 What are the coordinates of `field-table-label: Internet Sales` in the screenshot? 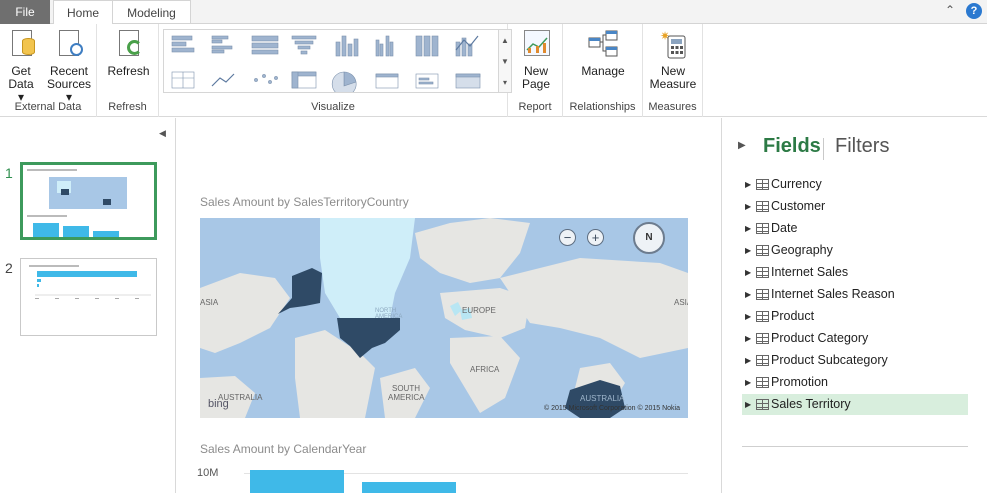 It's located at (810, 272).